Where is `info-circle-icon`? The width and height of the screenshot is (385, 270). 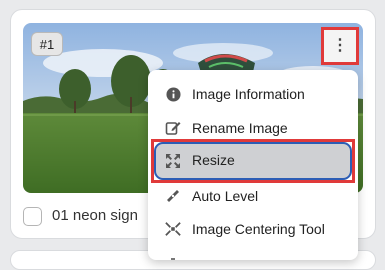 info-circle-icon is located at coordinates (173, 94).